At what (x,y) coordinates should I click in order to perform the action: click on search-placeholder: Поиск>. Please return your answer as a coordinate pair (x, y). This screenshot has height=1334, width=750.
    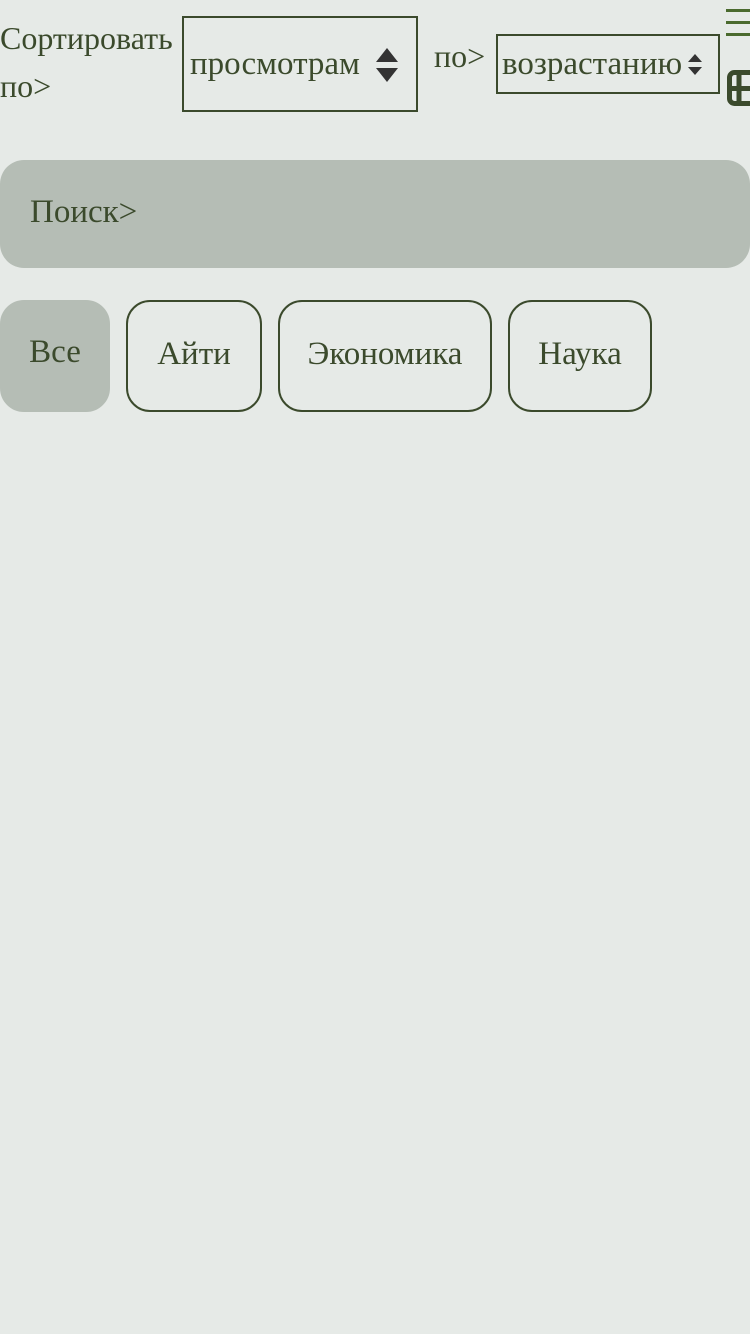
    Looking at the image, I should click on (84, 212).